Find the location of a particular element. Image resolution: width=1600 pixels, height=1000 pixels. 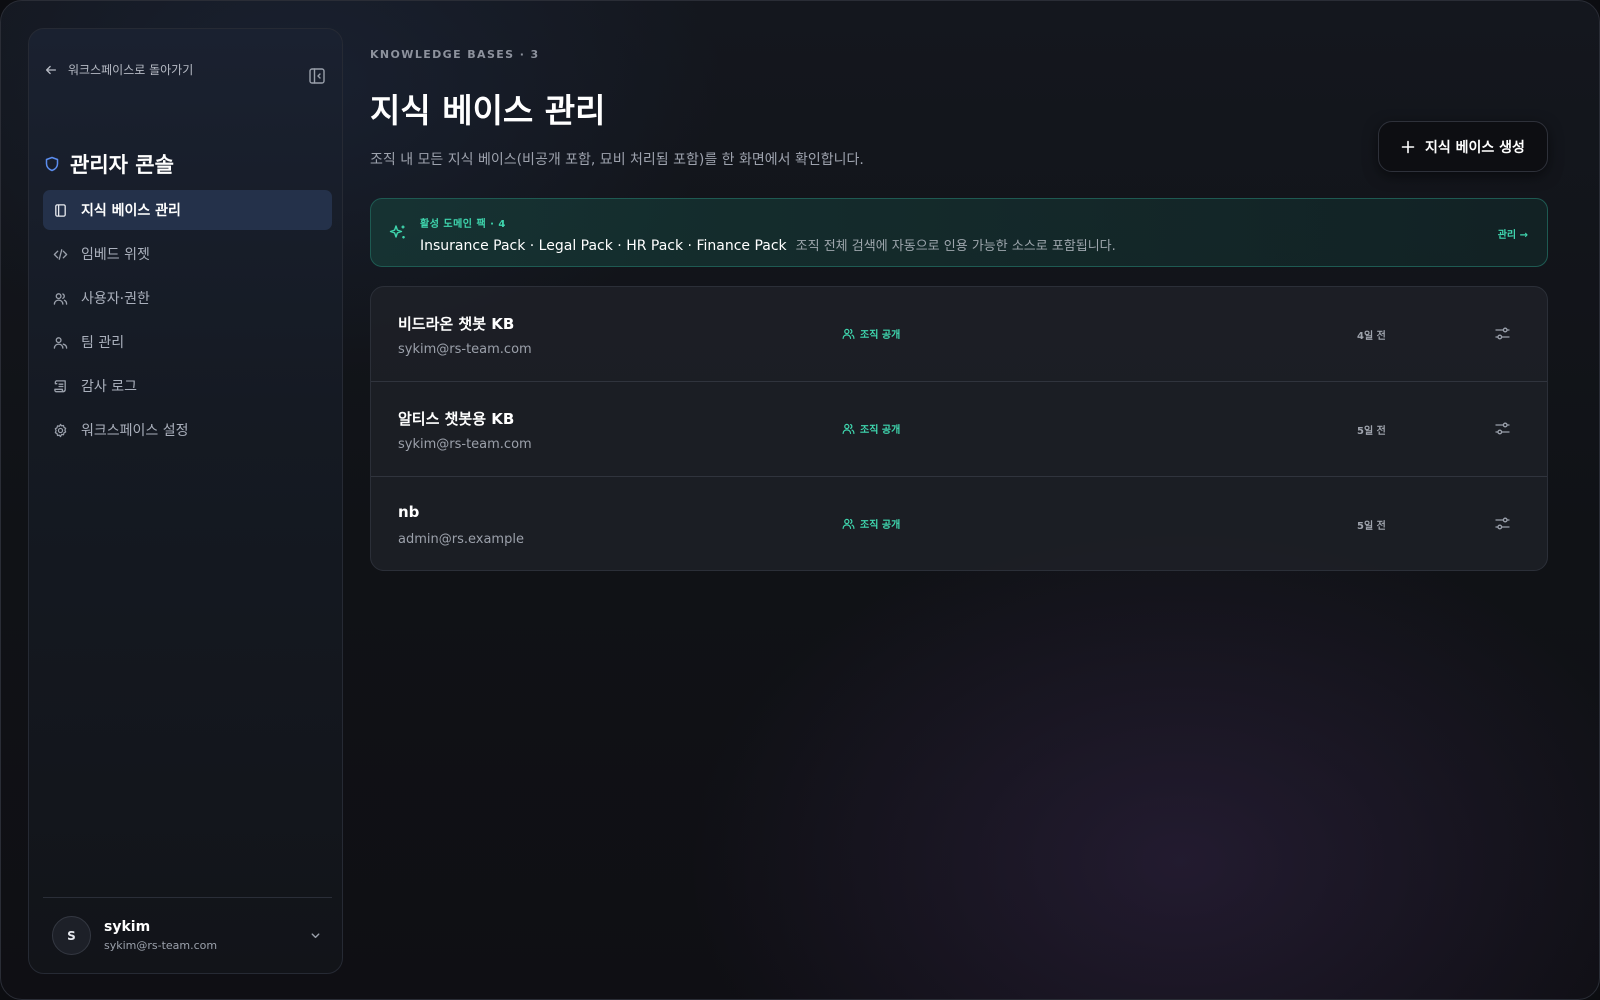

kb-updated: 4일 전 is located at coordinates (1371, 336).